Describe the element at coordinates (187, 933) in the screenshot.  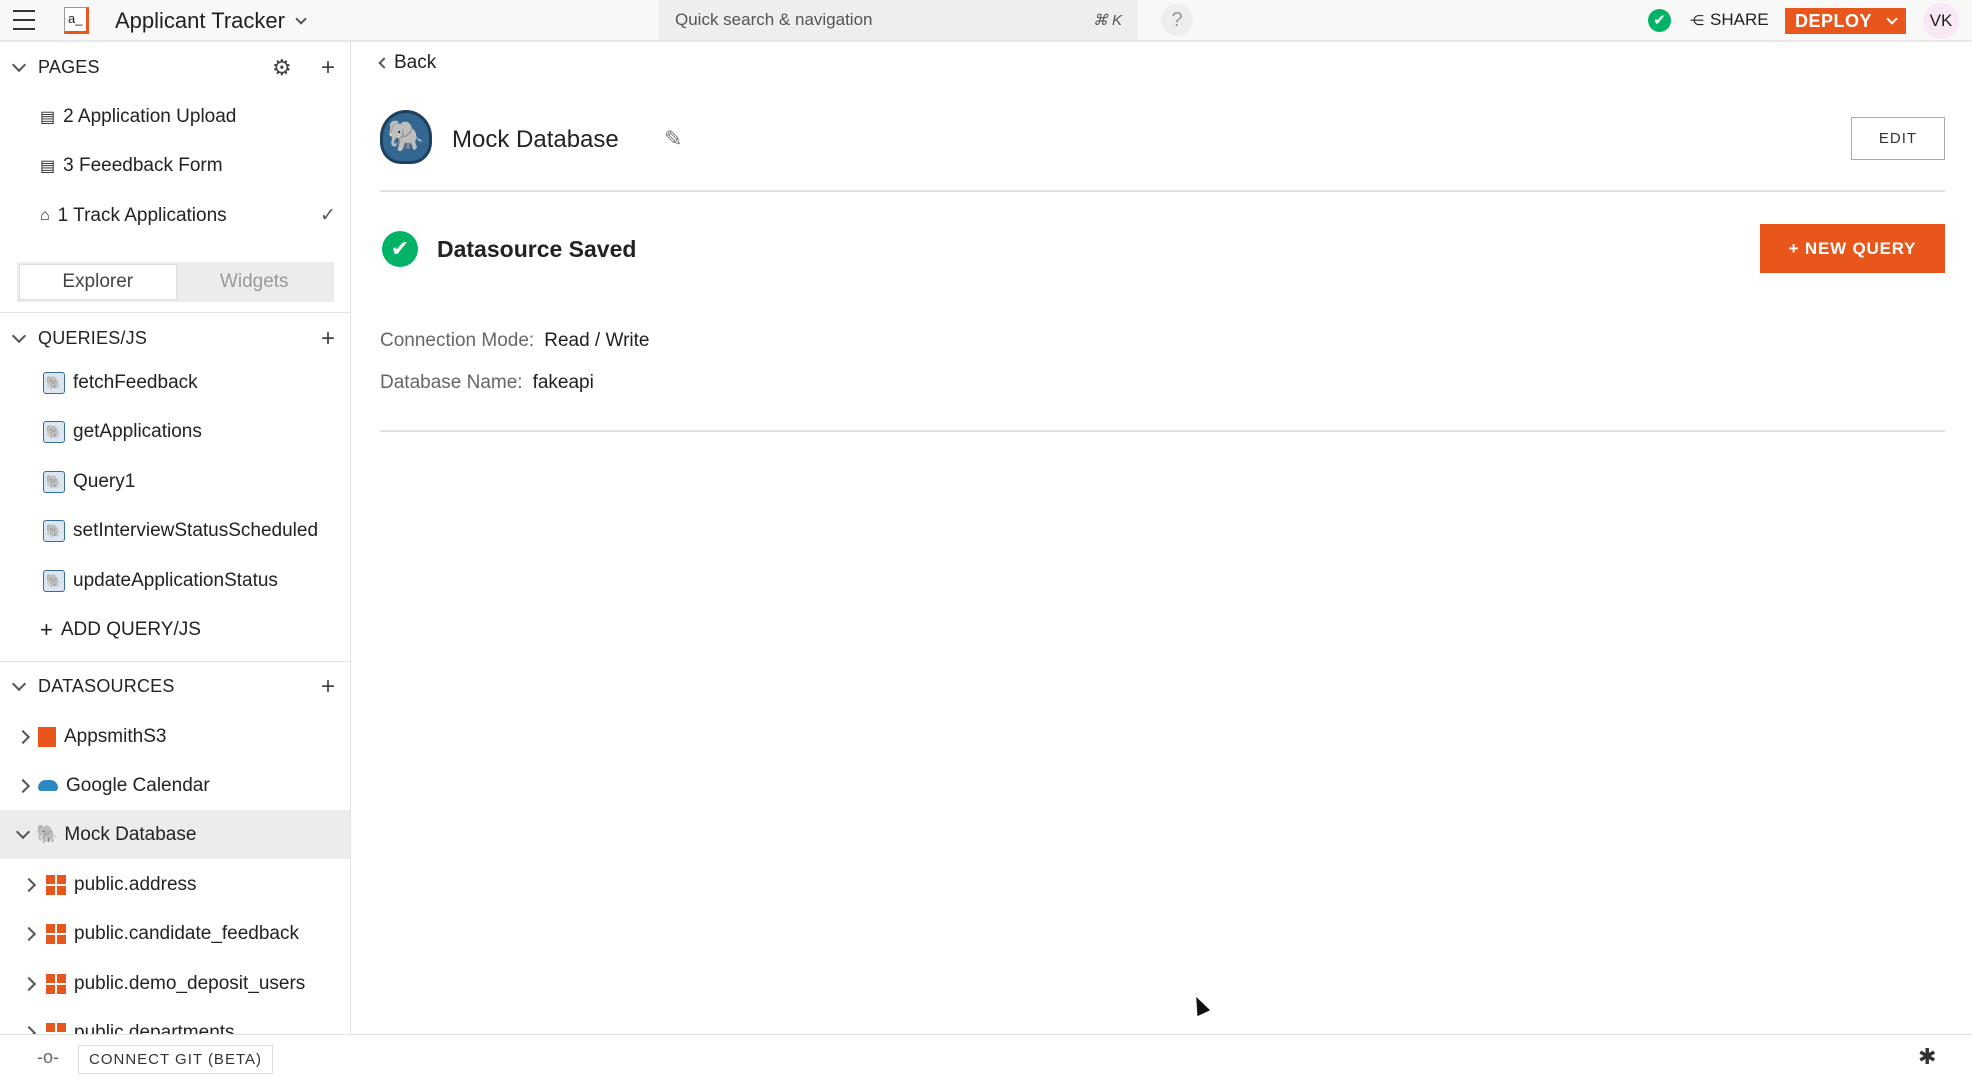
I see `table-label: public.candidate_feedback` at that location.